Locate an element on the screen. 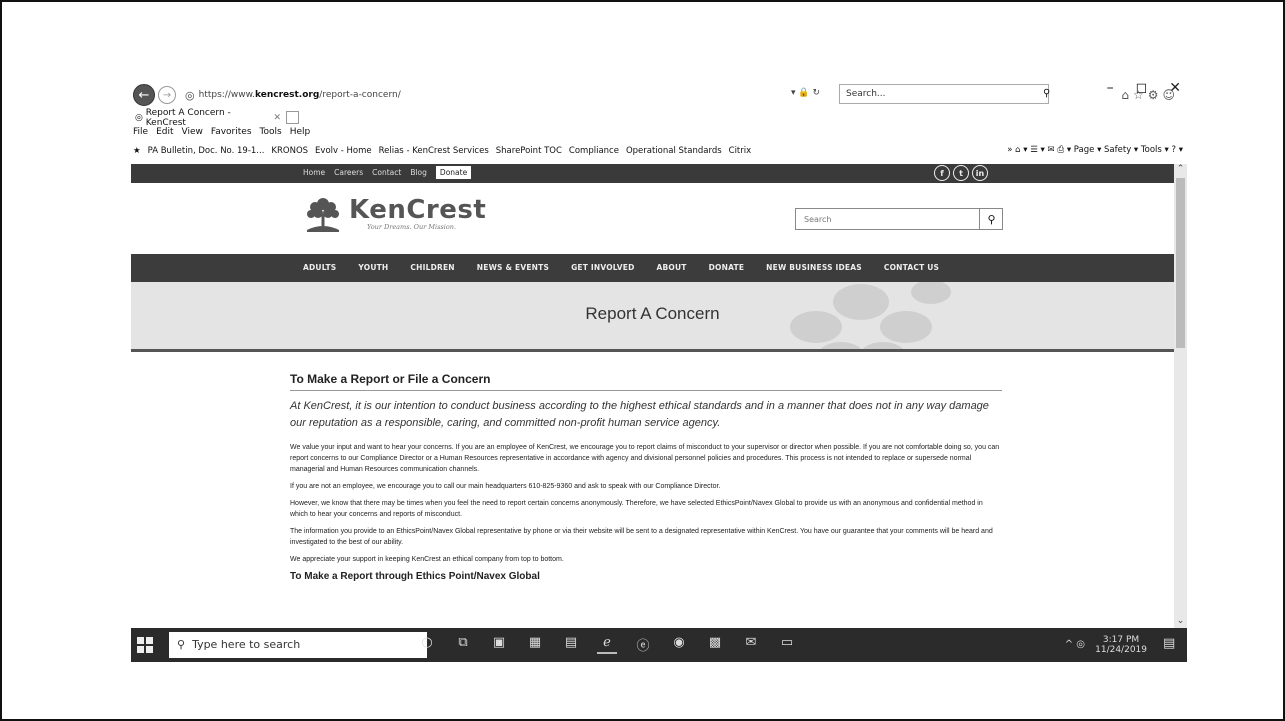  back-button: ← is located at coordinates (144, 95).